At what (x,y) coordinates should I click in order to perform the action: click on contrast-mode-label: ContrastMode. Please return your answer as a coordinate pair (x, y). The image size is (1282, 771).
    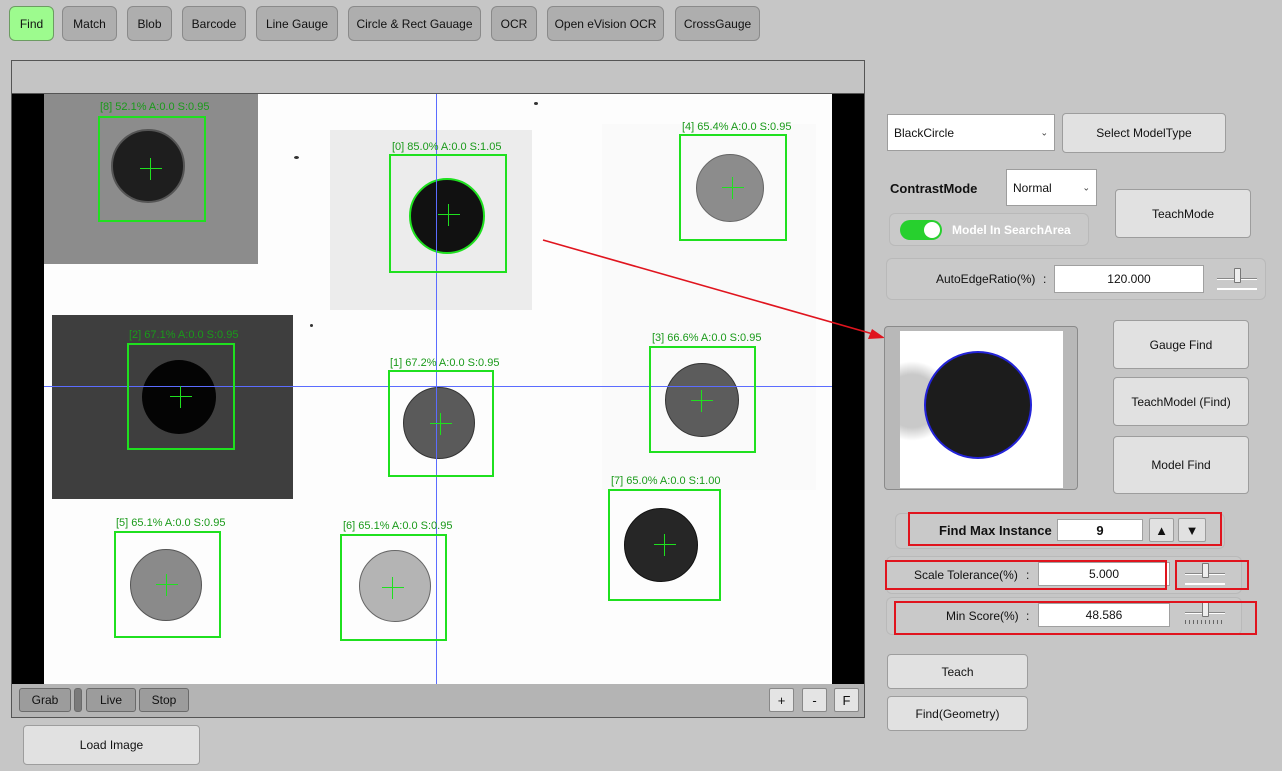
    Looking at the image, I should click on (934, 188).